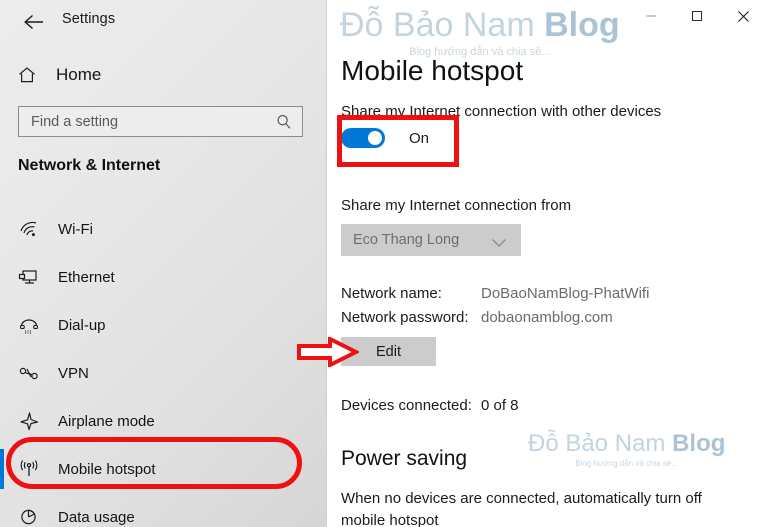 The image size is (766, 527). What do you see at coordinates (29, 373) in the screenshot?
I see `vpn-icon` at bounding box center [29, 373].